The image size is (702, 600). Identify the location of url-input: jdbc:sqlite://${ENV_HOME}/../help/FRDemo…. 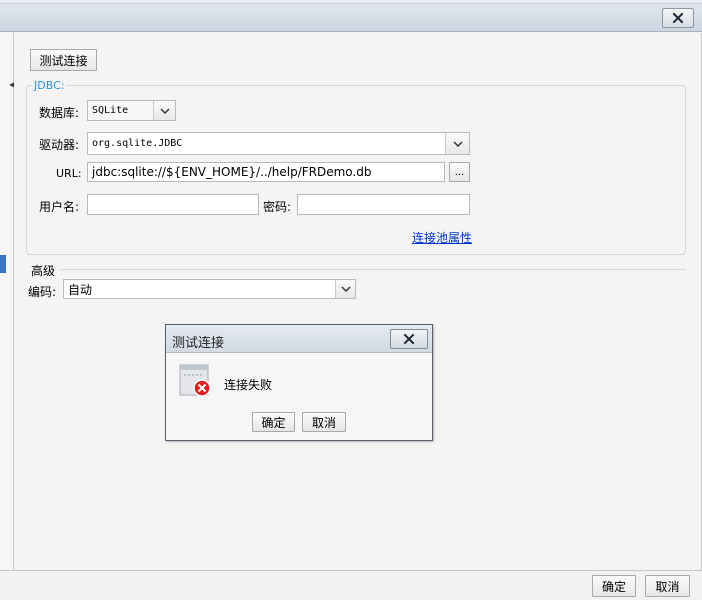
(266, 172).